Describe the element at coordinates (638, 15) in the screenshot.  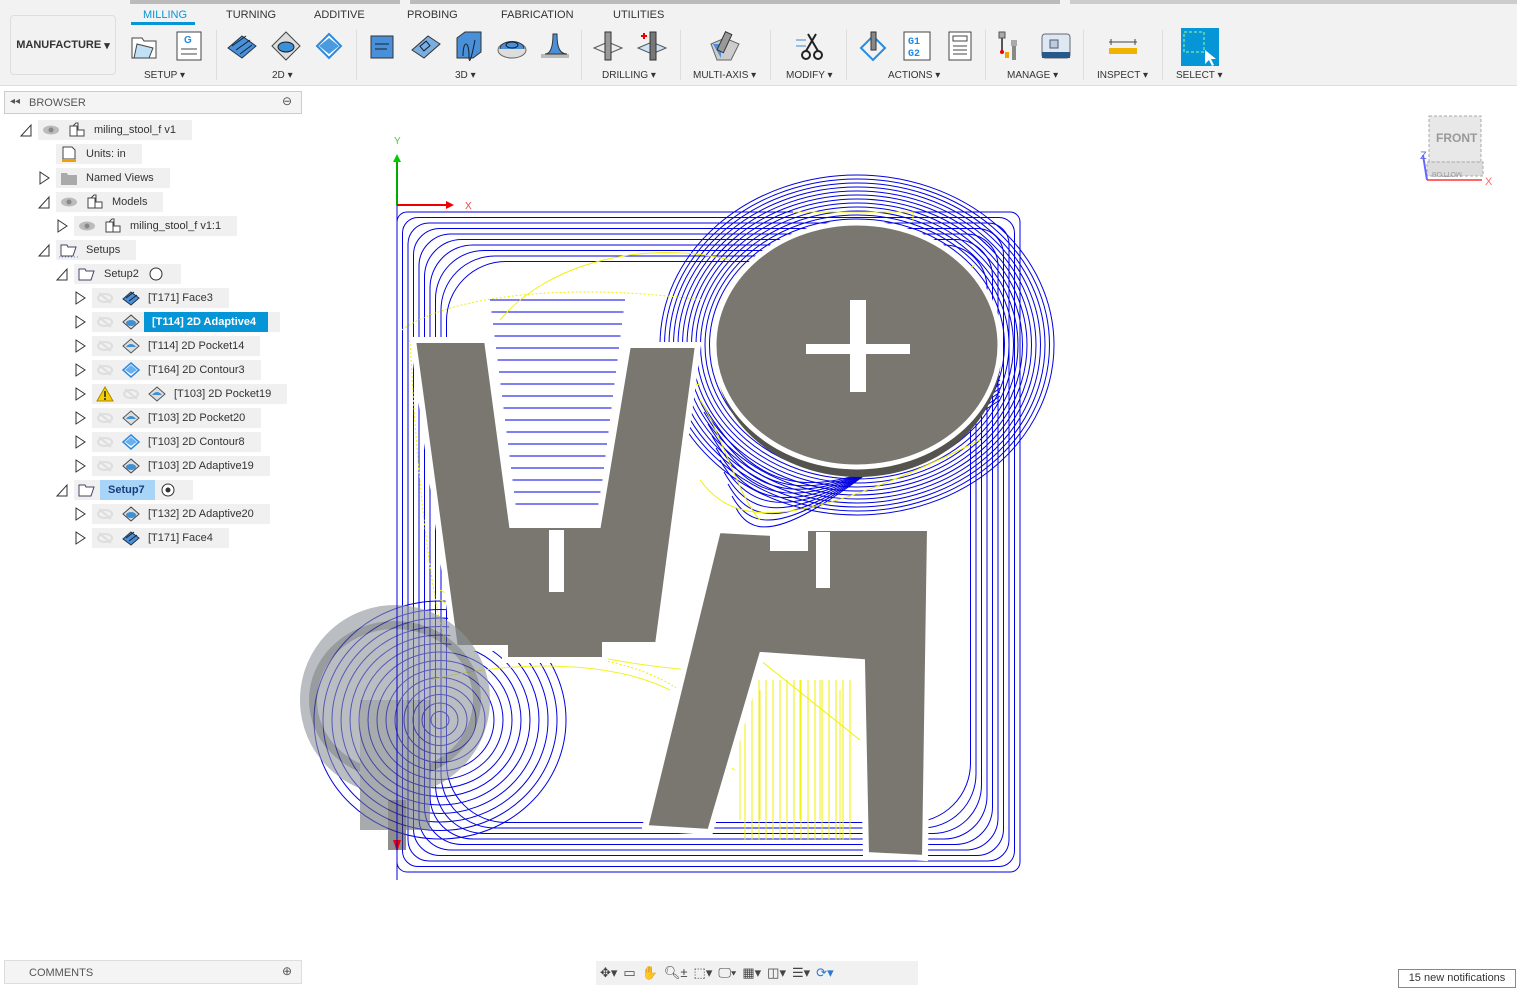
I see `tab-utilities: UTILITIES` at that location.